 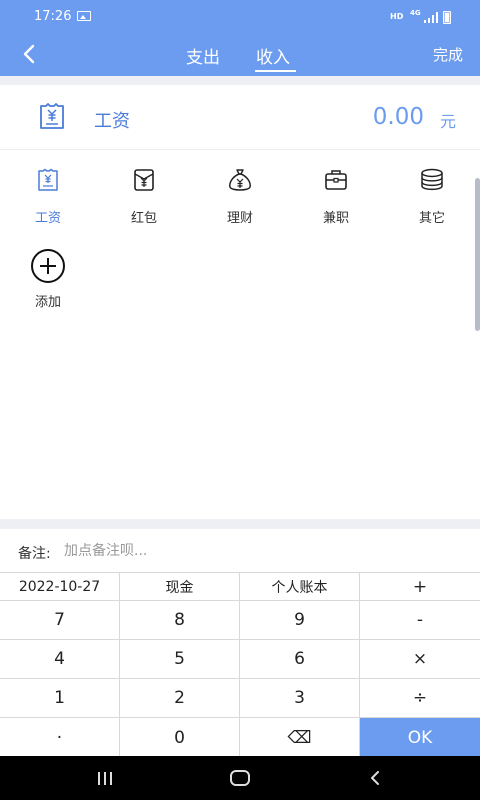 What do you see at coordinates (336, 191) in the screenshot?
I see `category-part-time: 兼职` at bounding box center [336, 191].